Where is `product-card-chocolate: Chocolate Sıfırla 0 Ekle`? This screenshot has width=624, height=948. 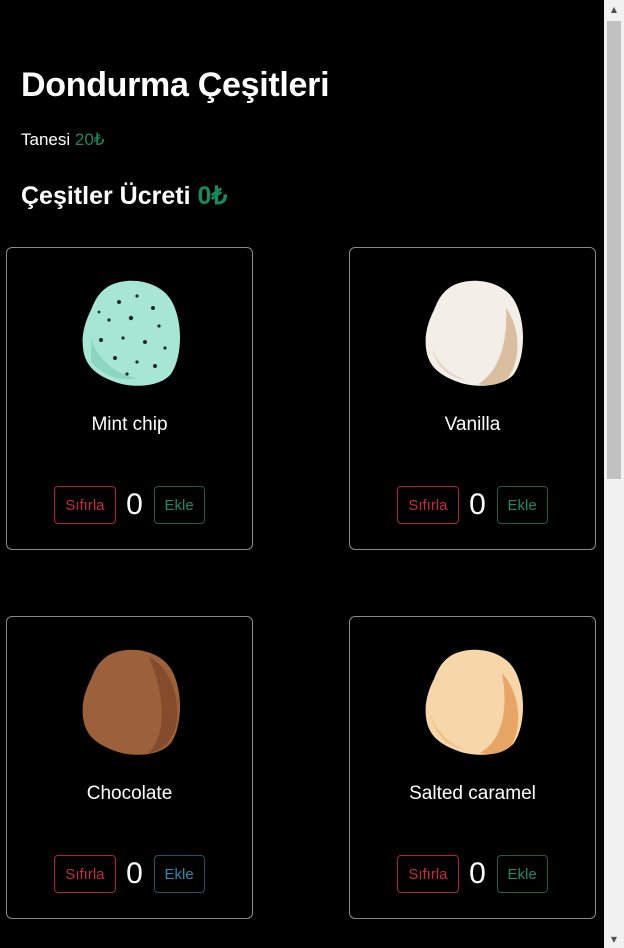 product-card-chocolate: Chocolate Sıfırla 0 Ekle is located at coordinates (129, 767).